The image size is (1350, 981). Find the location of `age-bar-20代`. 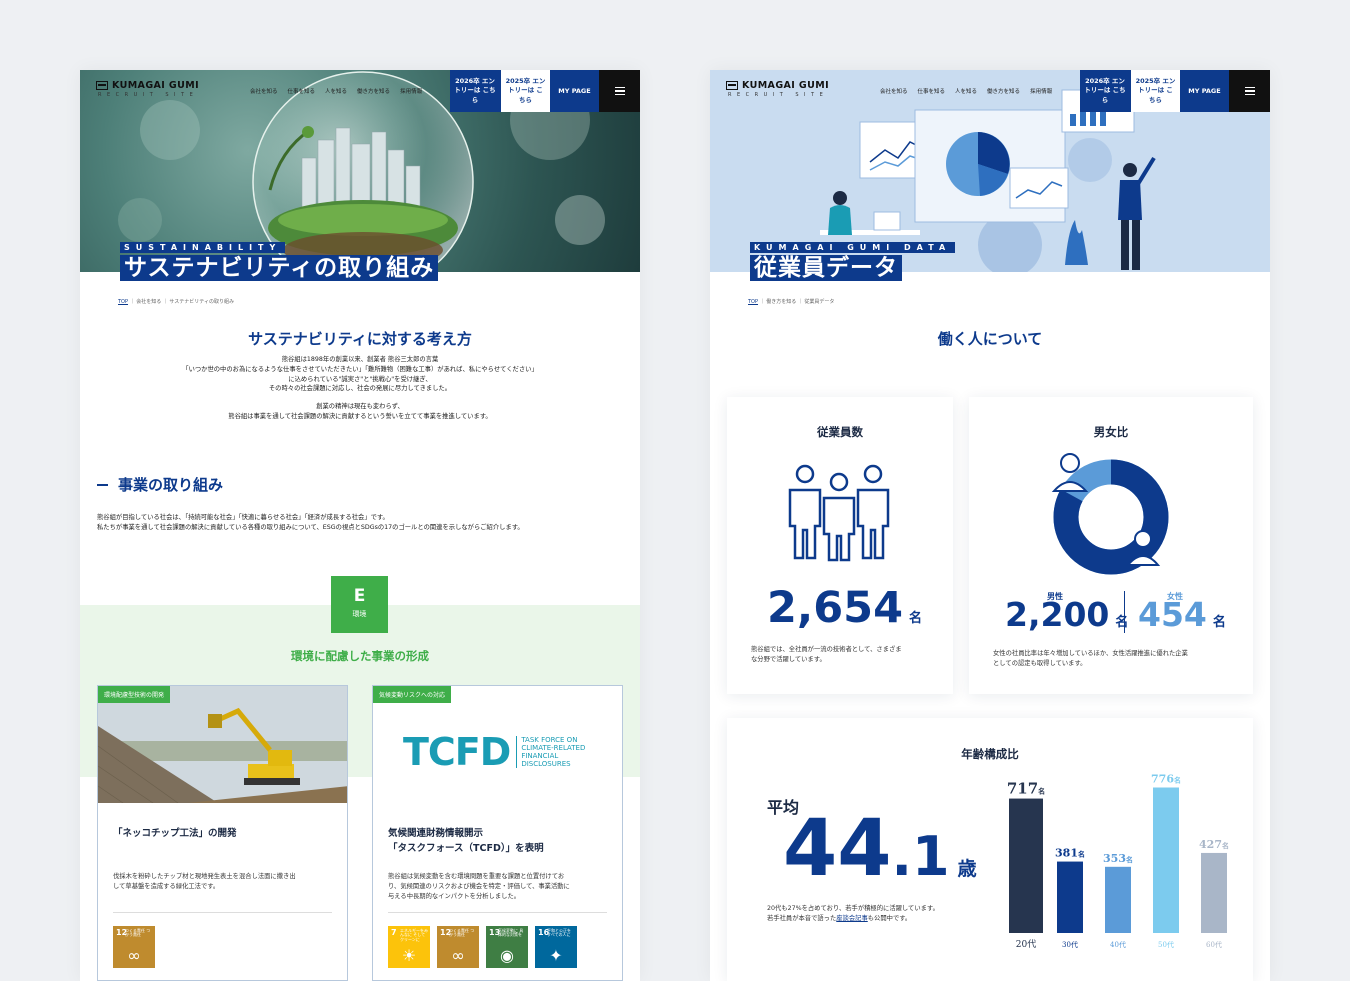

age-bar-20代 is located at coordinates (1026, 865).